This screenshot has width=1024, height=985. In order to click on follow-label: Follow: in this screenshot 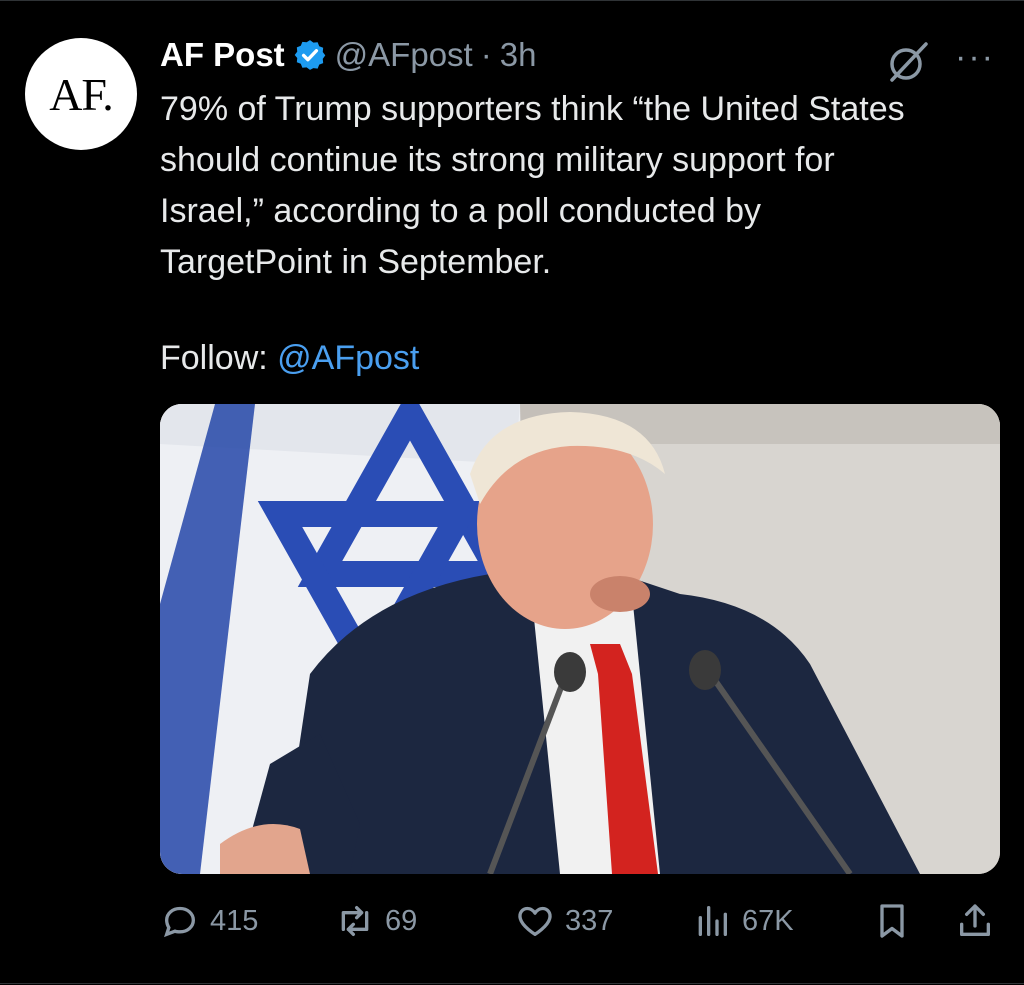, I will do `click(214, 358)`.